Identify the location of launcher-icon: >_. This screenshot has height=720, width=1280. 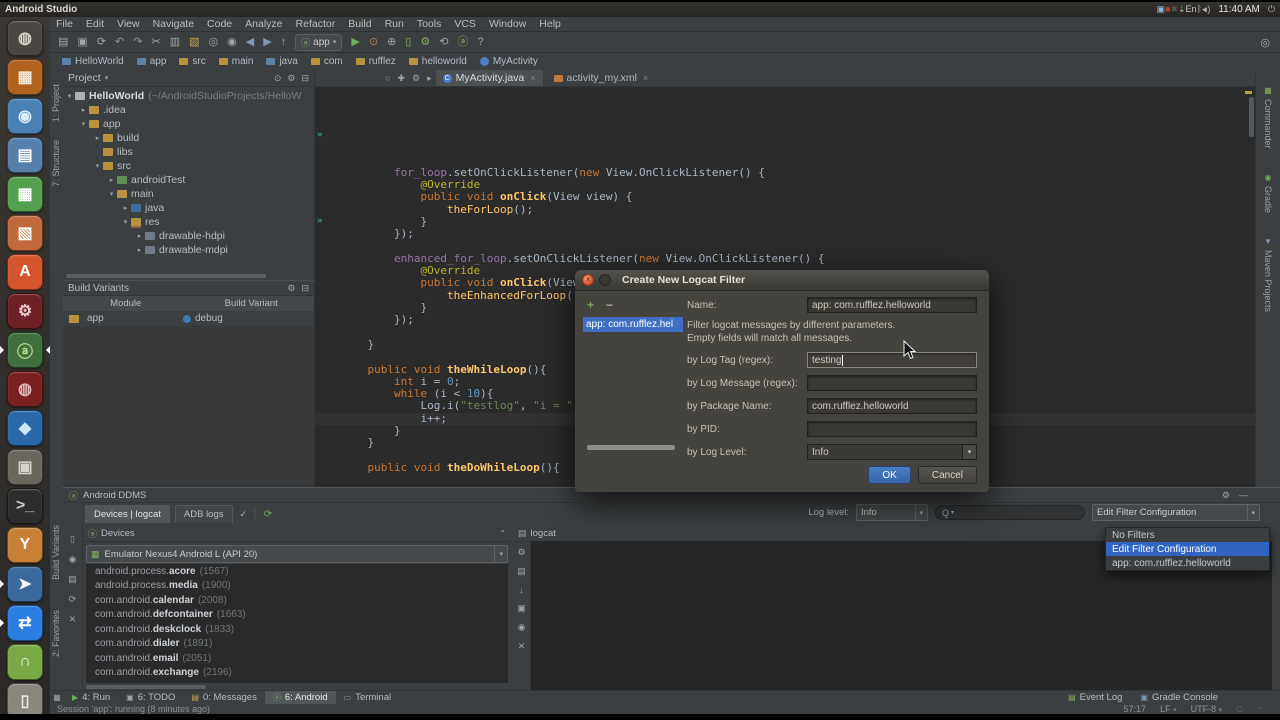
(25, 506).